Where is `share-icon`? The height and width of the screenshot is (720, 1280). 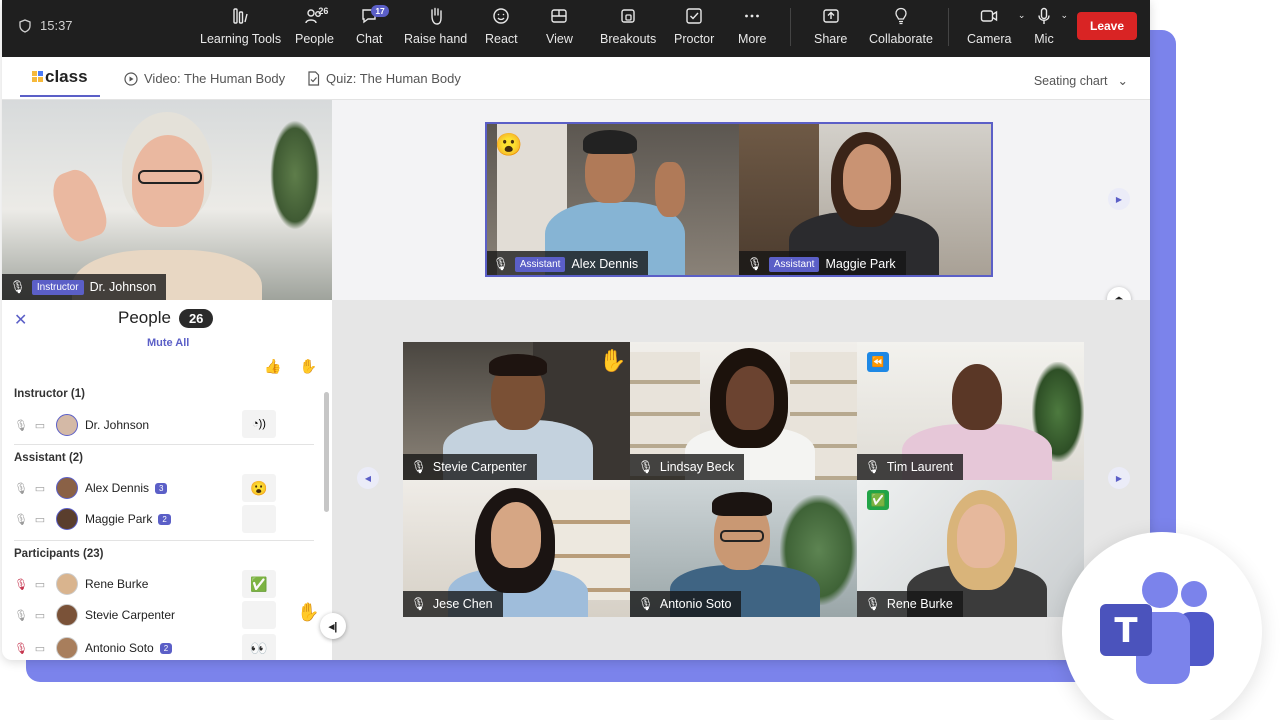
share-icon is located at coordinates (830, 16).